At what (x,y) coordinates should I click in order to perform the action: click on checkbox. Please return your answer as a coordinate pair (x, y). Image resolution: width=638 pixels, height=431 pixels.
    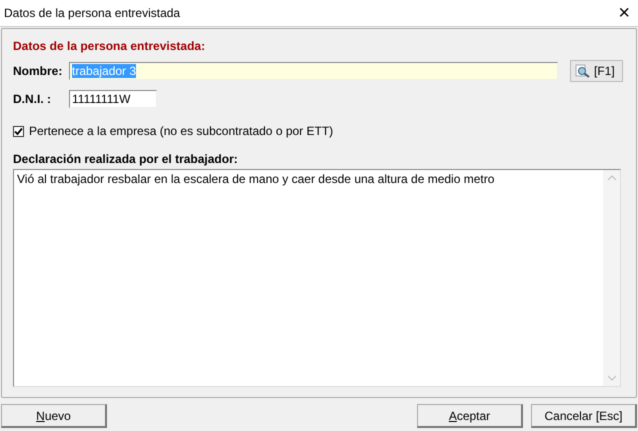
    Looking at the image, I should click on (18, 131).